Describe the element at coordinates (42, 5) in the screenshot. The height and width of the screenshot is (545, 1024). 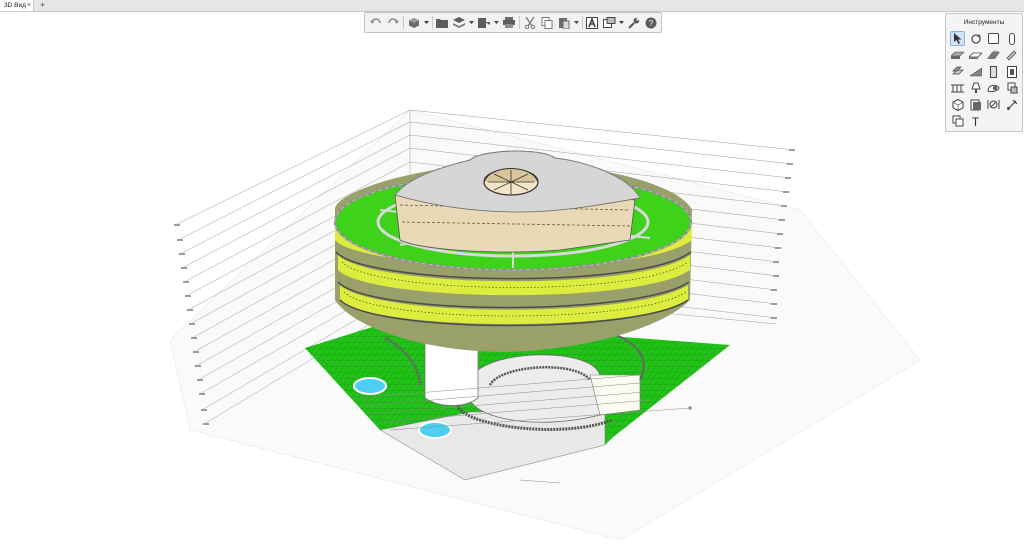
I see `add-tab-icon: +` at that location.